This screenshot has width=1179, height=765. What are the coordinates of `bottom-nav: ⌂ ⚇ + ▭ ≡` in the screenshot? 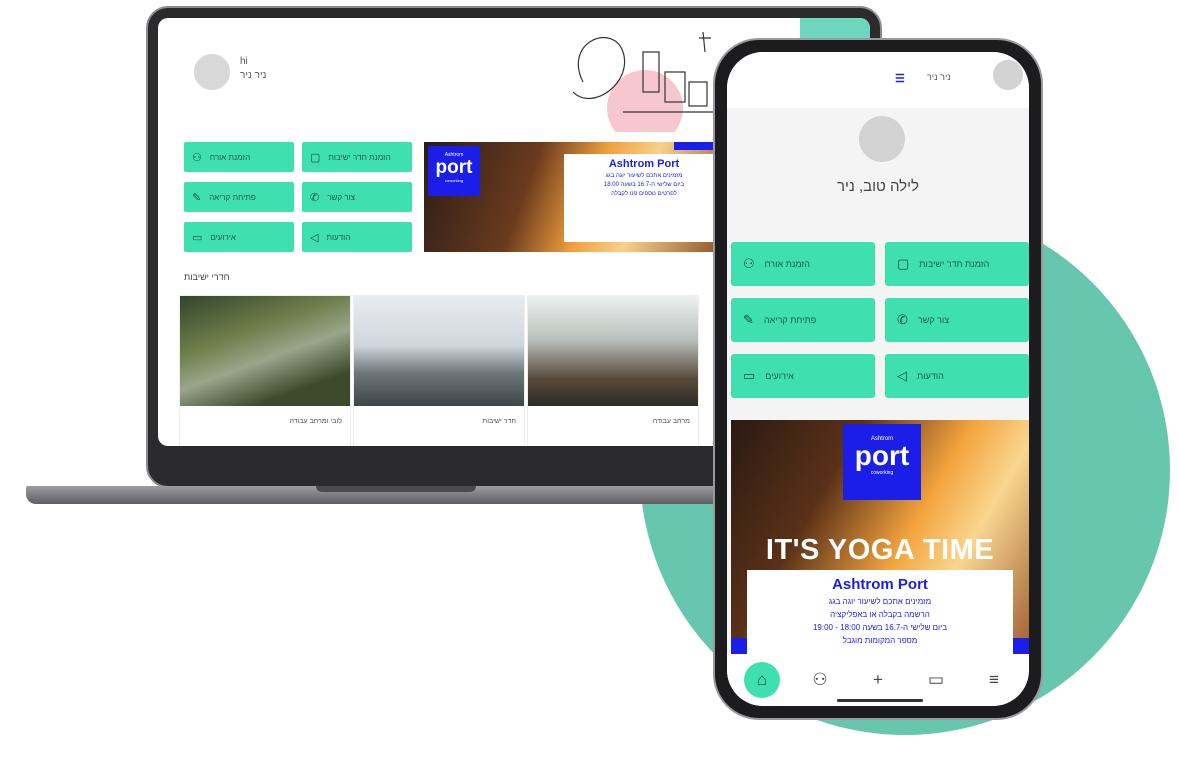 It's located at (878, 680).